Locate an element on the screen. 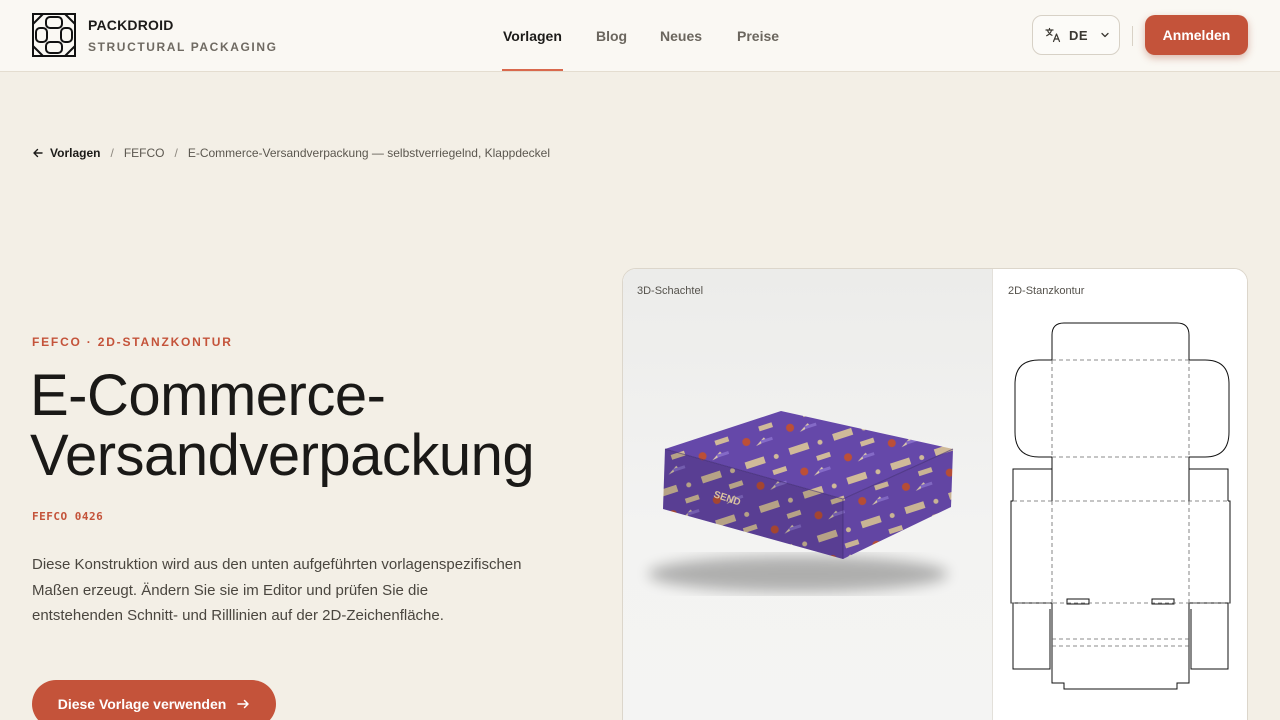 The width and height of the screenshot is (1280, 720). breadcrumb-back-label: Vorlagen is located at coordinates (75, 153).